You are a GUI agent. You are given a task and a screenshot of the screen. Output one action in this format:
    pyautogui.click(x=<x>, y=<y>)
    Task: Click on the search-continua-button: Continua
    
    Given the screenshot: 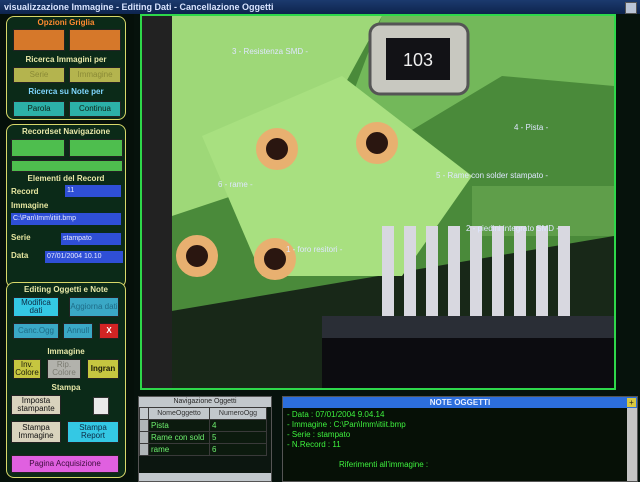 What is the action you would take?
    pyautogui.click(x=95, y=109)
    